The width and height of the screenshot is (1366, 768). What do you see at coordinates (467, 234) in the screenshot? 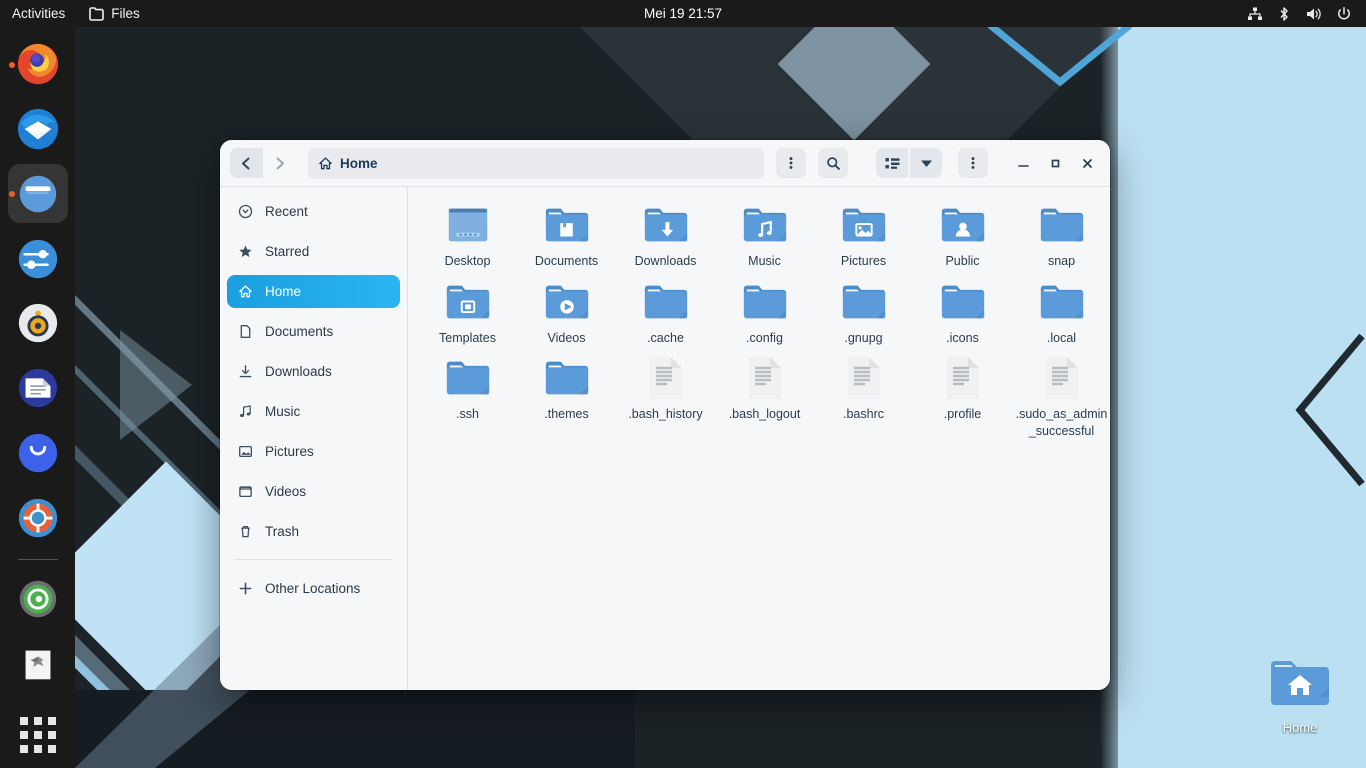
I see `file-item: Desktop` at bounding box center [467, 234].